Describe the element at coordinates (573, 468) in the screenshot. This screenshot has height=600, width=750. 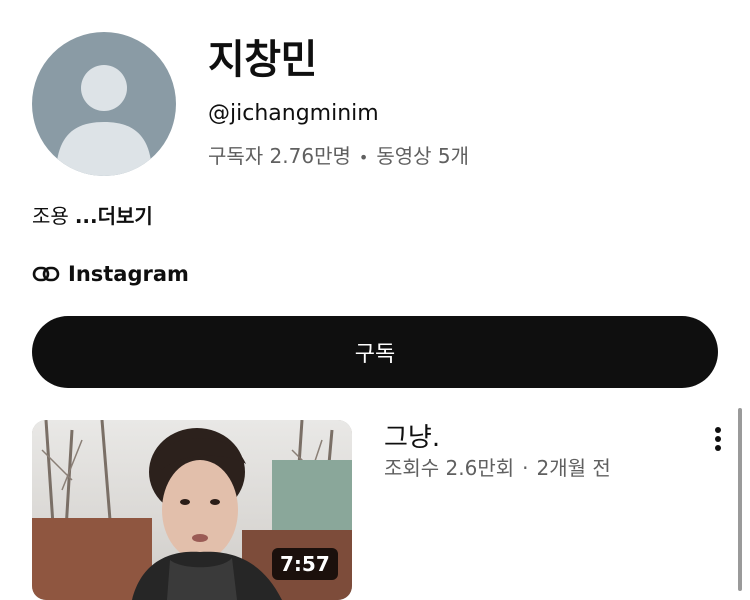
I see `video-age: 2개월 전` at that location.